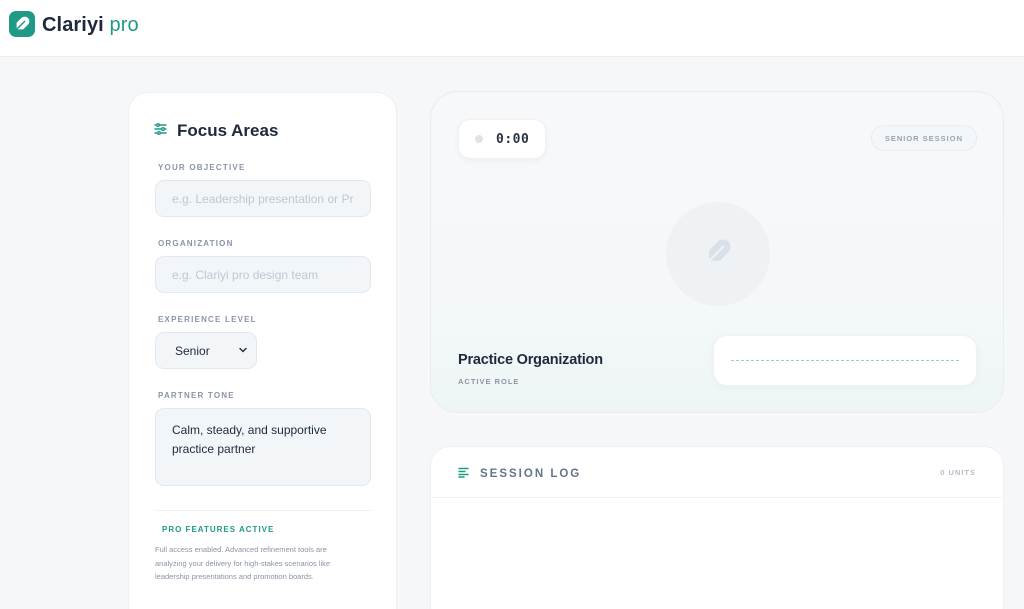 The image size is (1024, 609). I want to click on focus-areas-header: Focus Areas, so click(216, 131).